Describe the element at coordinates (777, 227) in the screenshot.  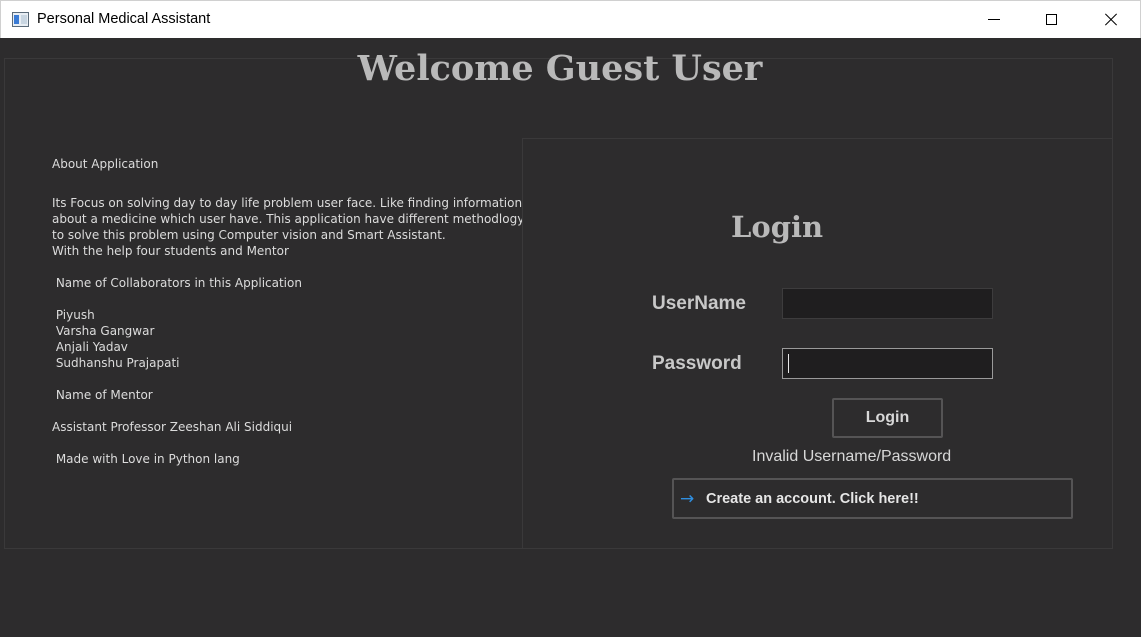
I see `login-heading: Login` at that location.